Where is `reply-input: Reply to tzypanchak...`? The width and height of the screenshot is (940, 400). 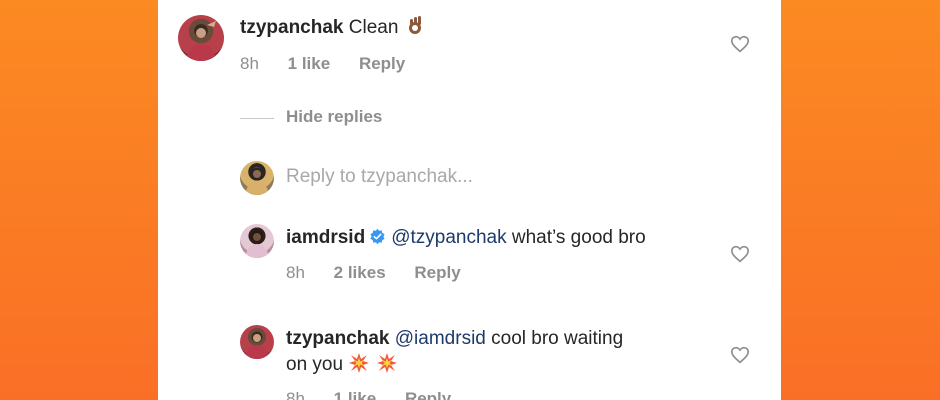
reply-input: Reply to tzypanchak... is located at coordinates (379, 177).